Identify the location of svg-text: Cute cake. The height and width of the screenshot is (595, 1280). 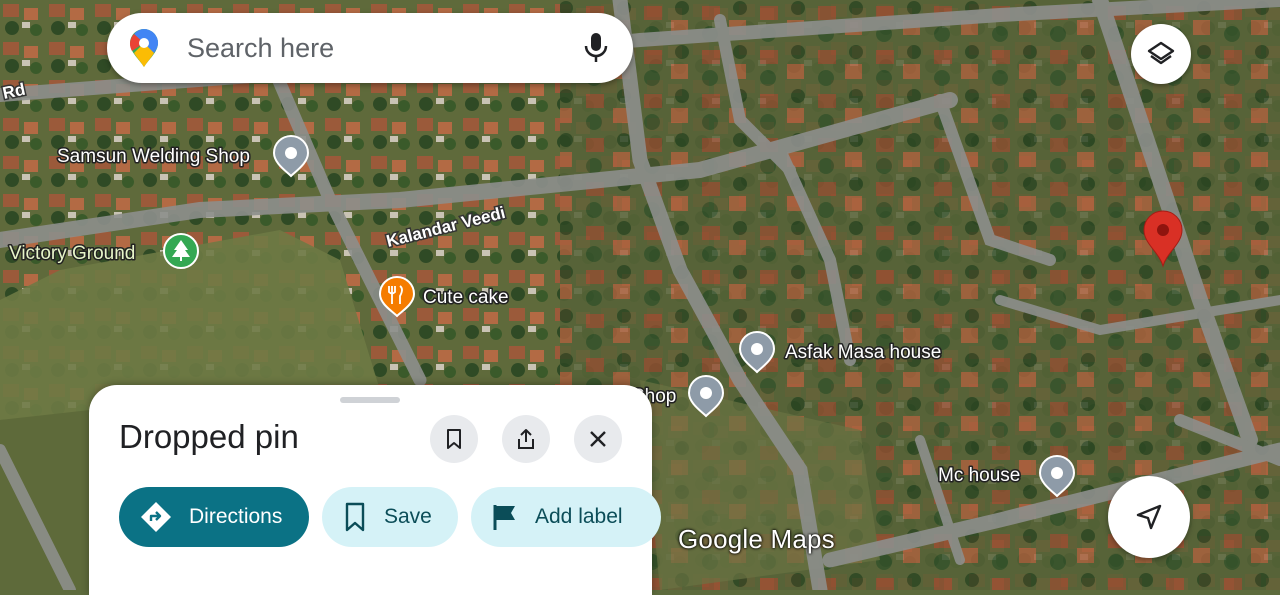
(466, 297).